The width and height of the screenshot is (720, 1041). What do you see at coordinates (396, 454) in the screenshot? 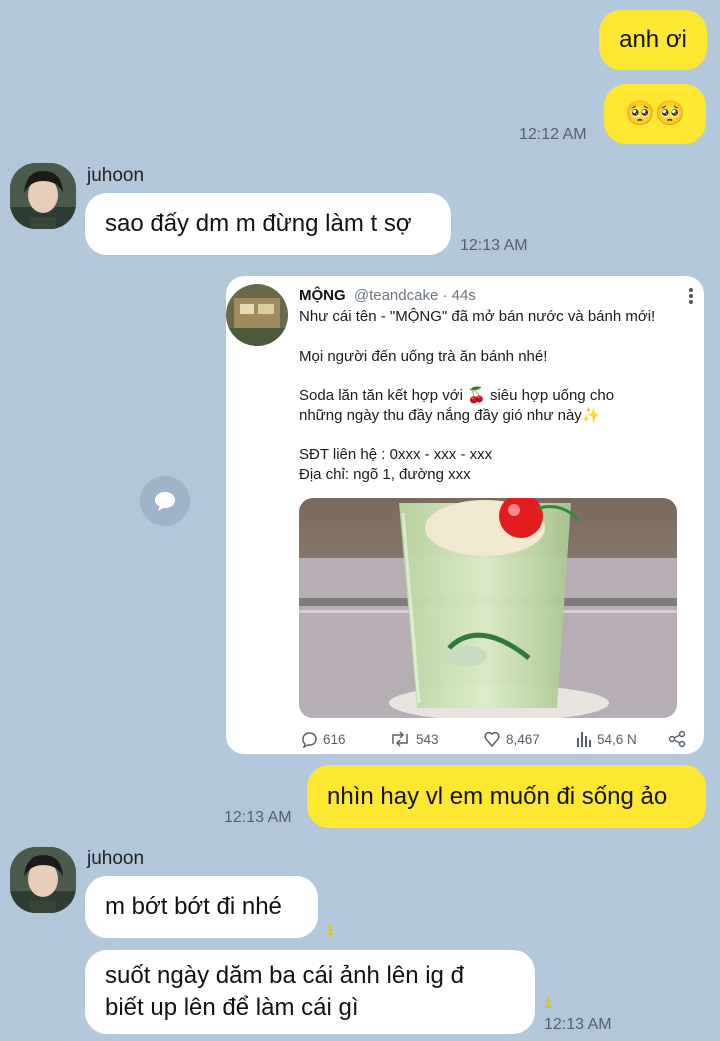
I see `tweet-text-line: SĐT liên hệ : 0xxx - xxx - xxx` at bounding box center [396, 454].